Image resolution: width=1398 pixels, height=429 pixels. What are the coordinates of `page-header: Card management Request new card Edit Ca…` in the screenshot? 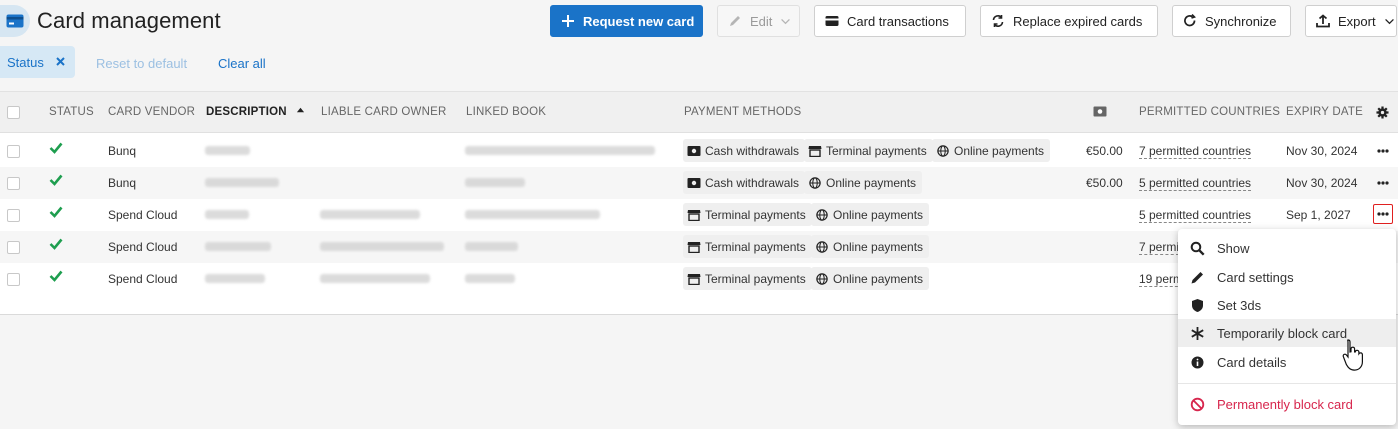 It's located at (699, 22).